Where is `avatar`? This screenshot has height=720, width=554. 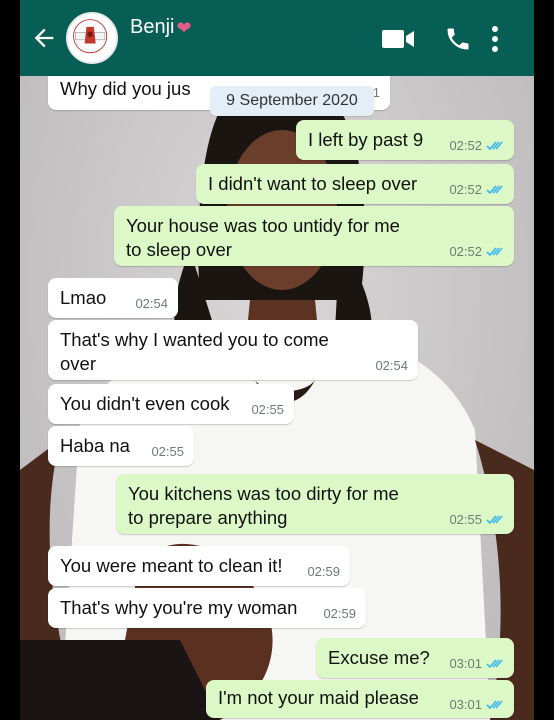
avatar is located at coordinates (92, 38).